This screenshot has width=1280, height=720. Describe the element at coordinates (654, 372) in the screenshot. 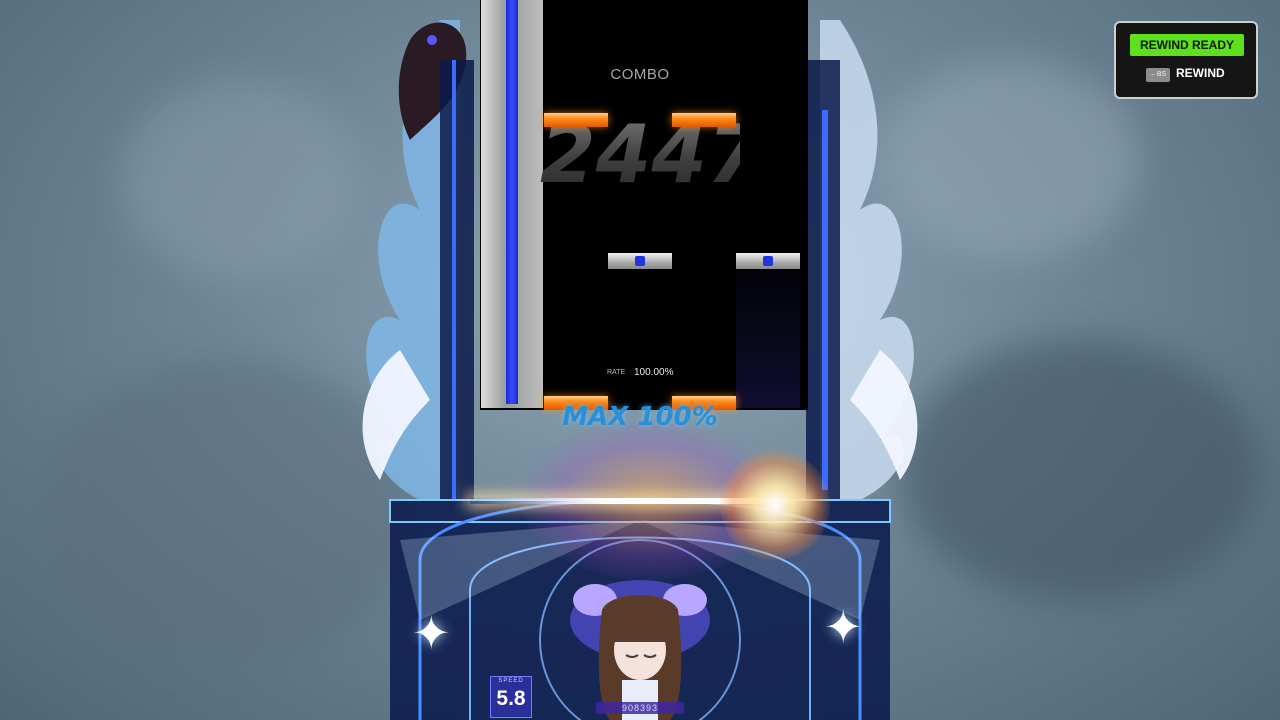

I see `rate-value: 100.00%` at that location.